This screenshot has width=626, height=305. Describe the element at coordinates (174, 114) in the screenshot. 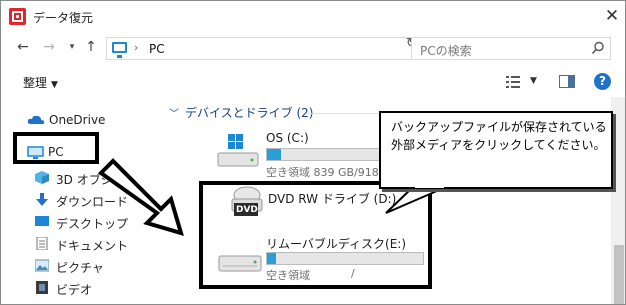

I see `chevron-down-icon: ﹀` at that location.